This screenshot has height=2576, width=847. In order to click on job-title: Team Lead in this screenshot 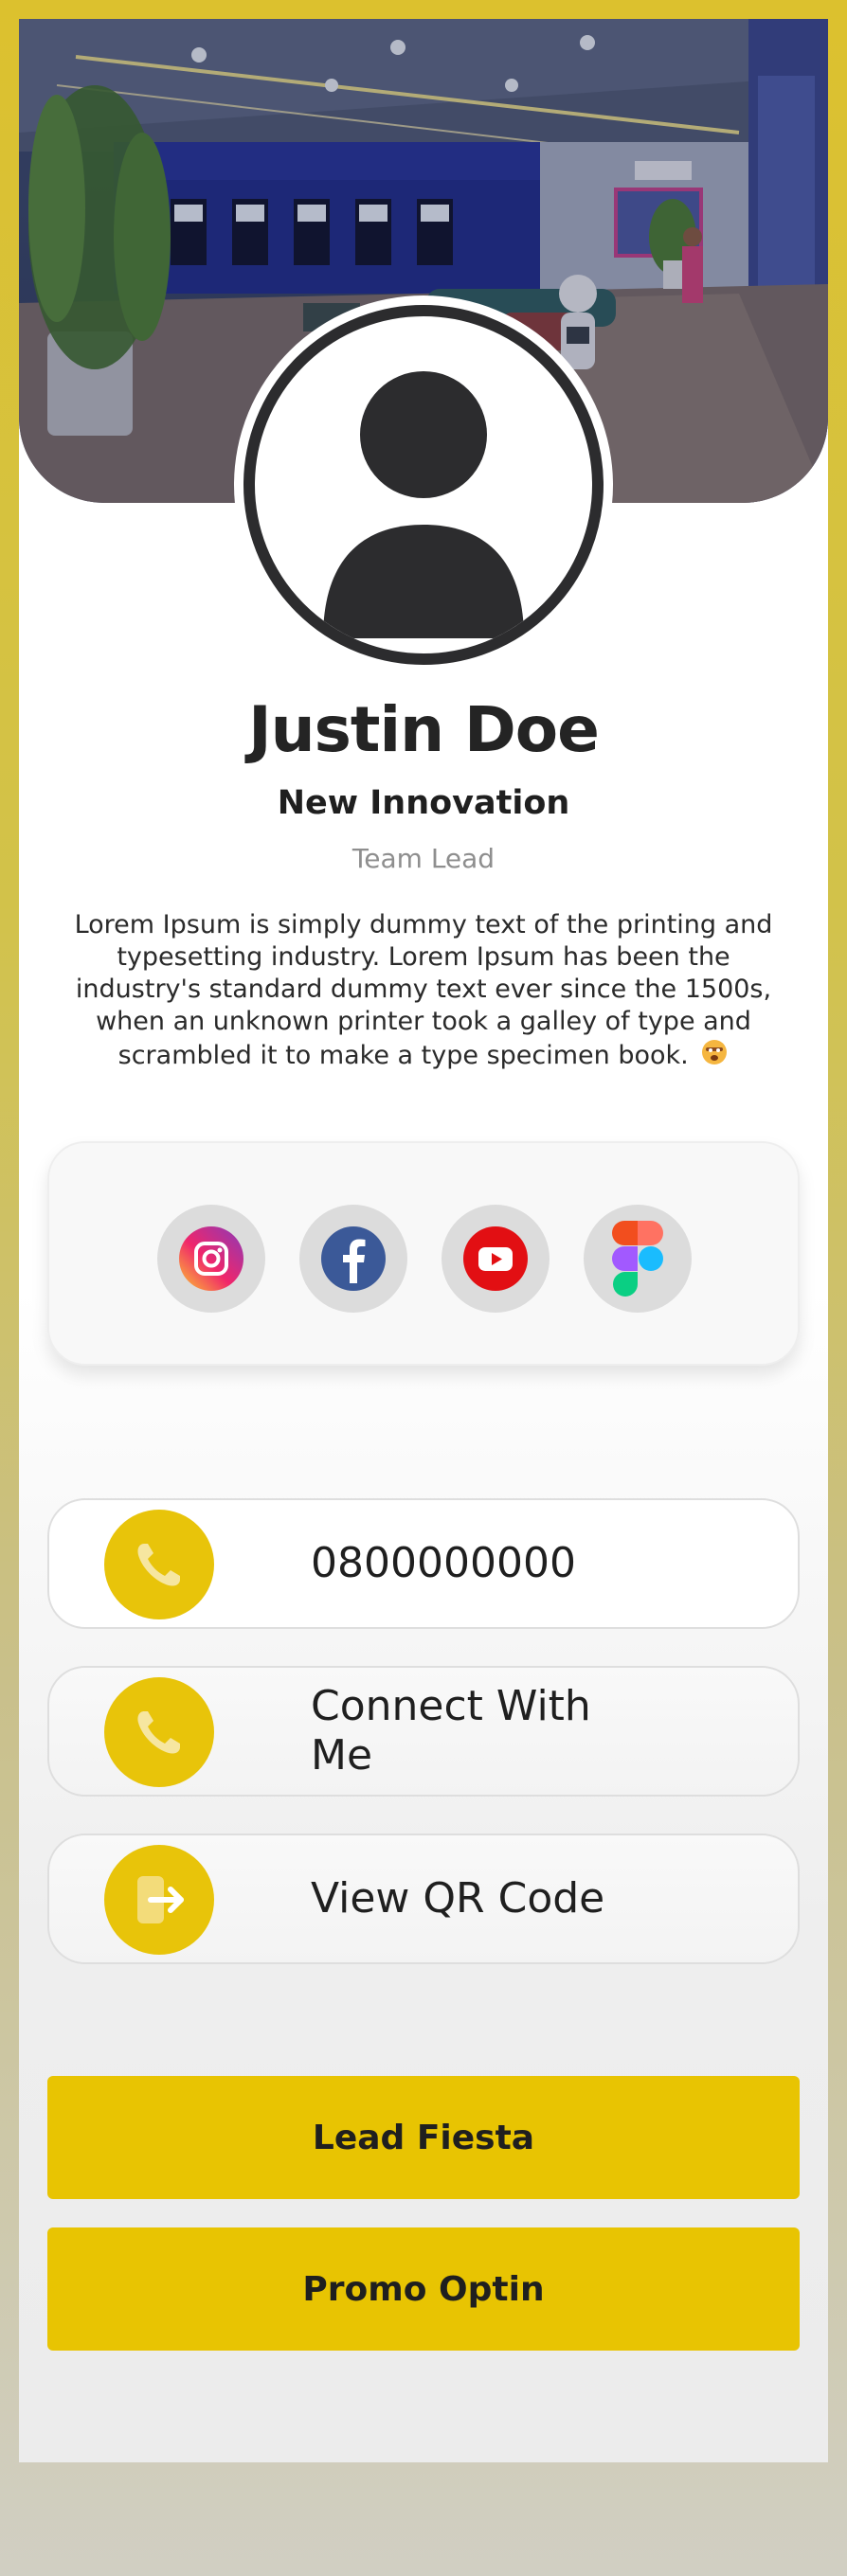, I will do `click(424, 858)`.